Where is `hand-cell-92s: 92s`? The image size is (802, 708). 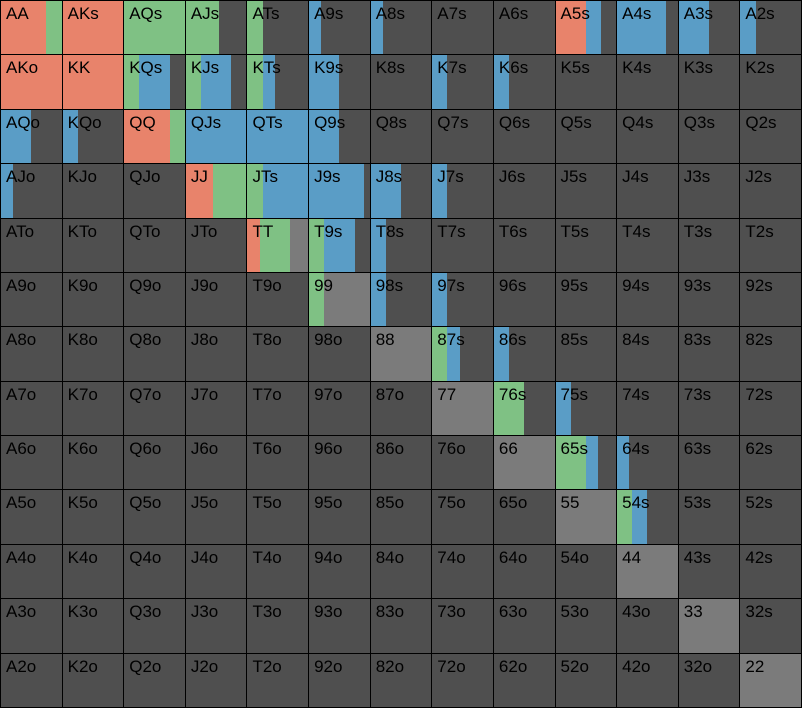 hand-cell-92s: 92s is located at coordinates (770, 299).